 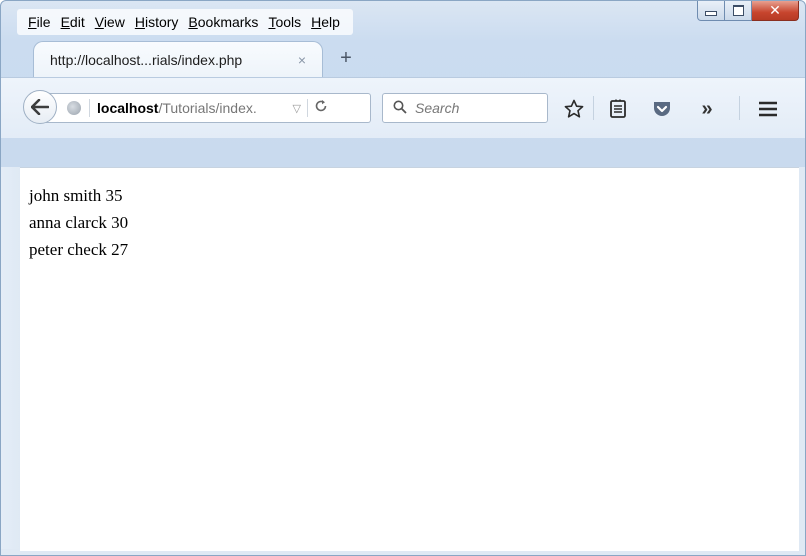 I want to click on content-row: john smith 35, so click(x=76, y=195).